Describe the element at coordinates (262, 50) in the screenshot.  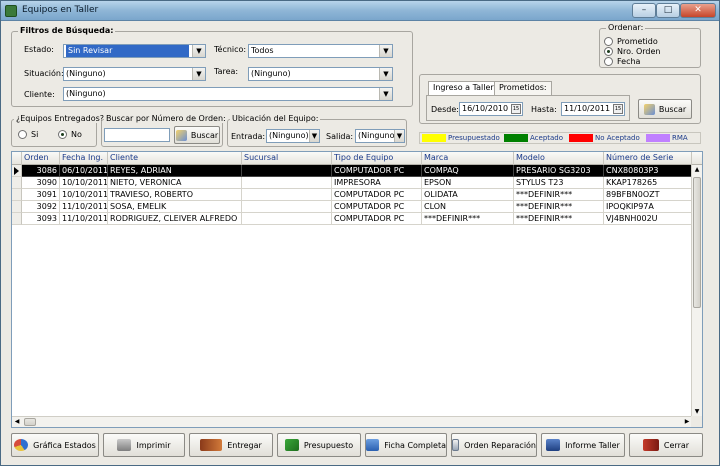
I see `tecnico-value: Todos` at that location.